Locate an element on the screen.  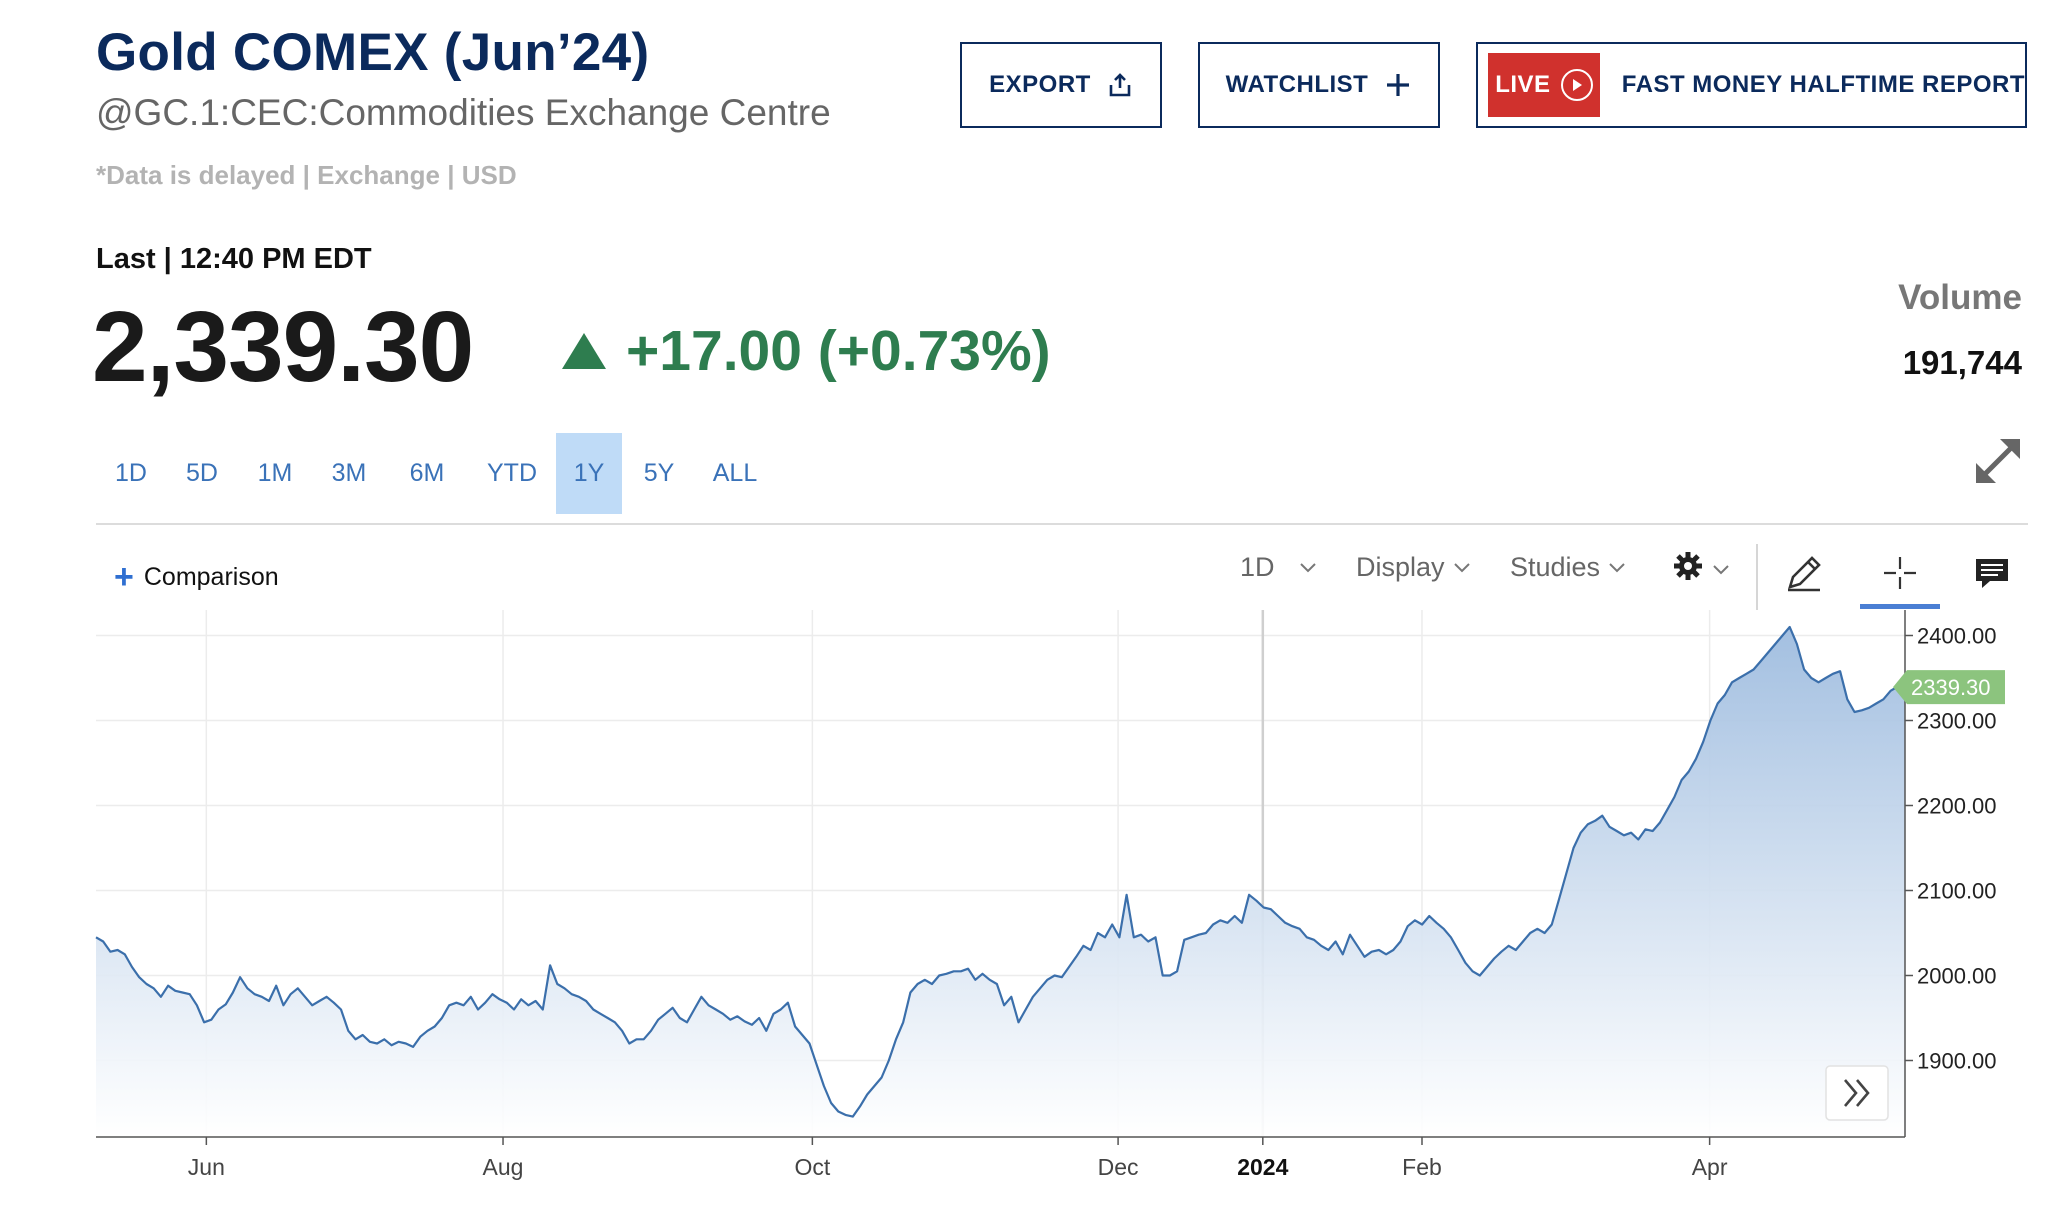
pencil-icon is located at coordinates (1804, 573).